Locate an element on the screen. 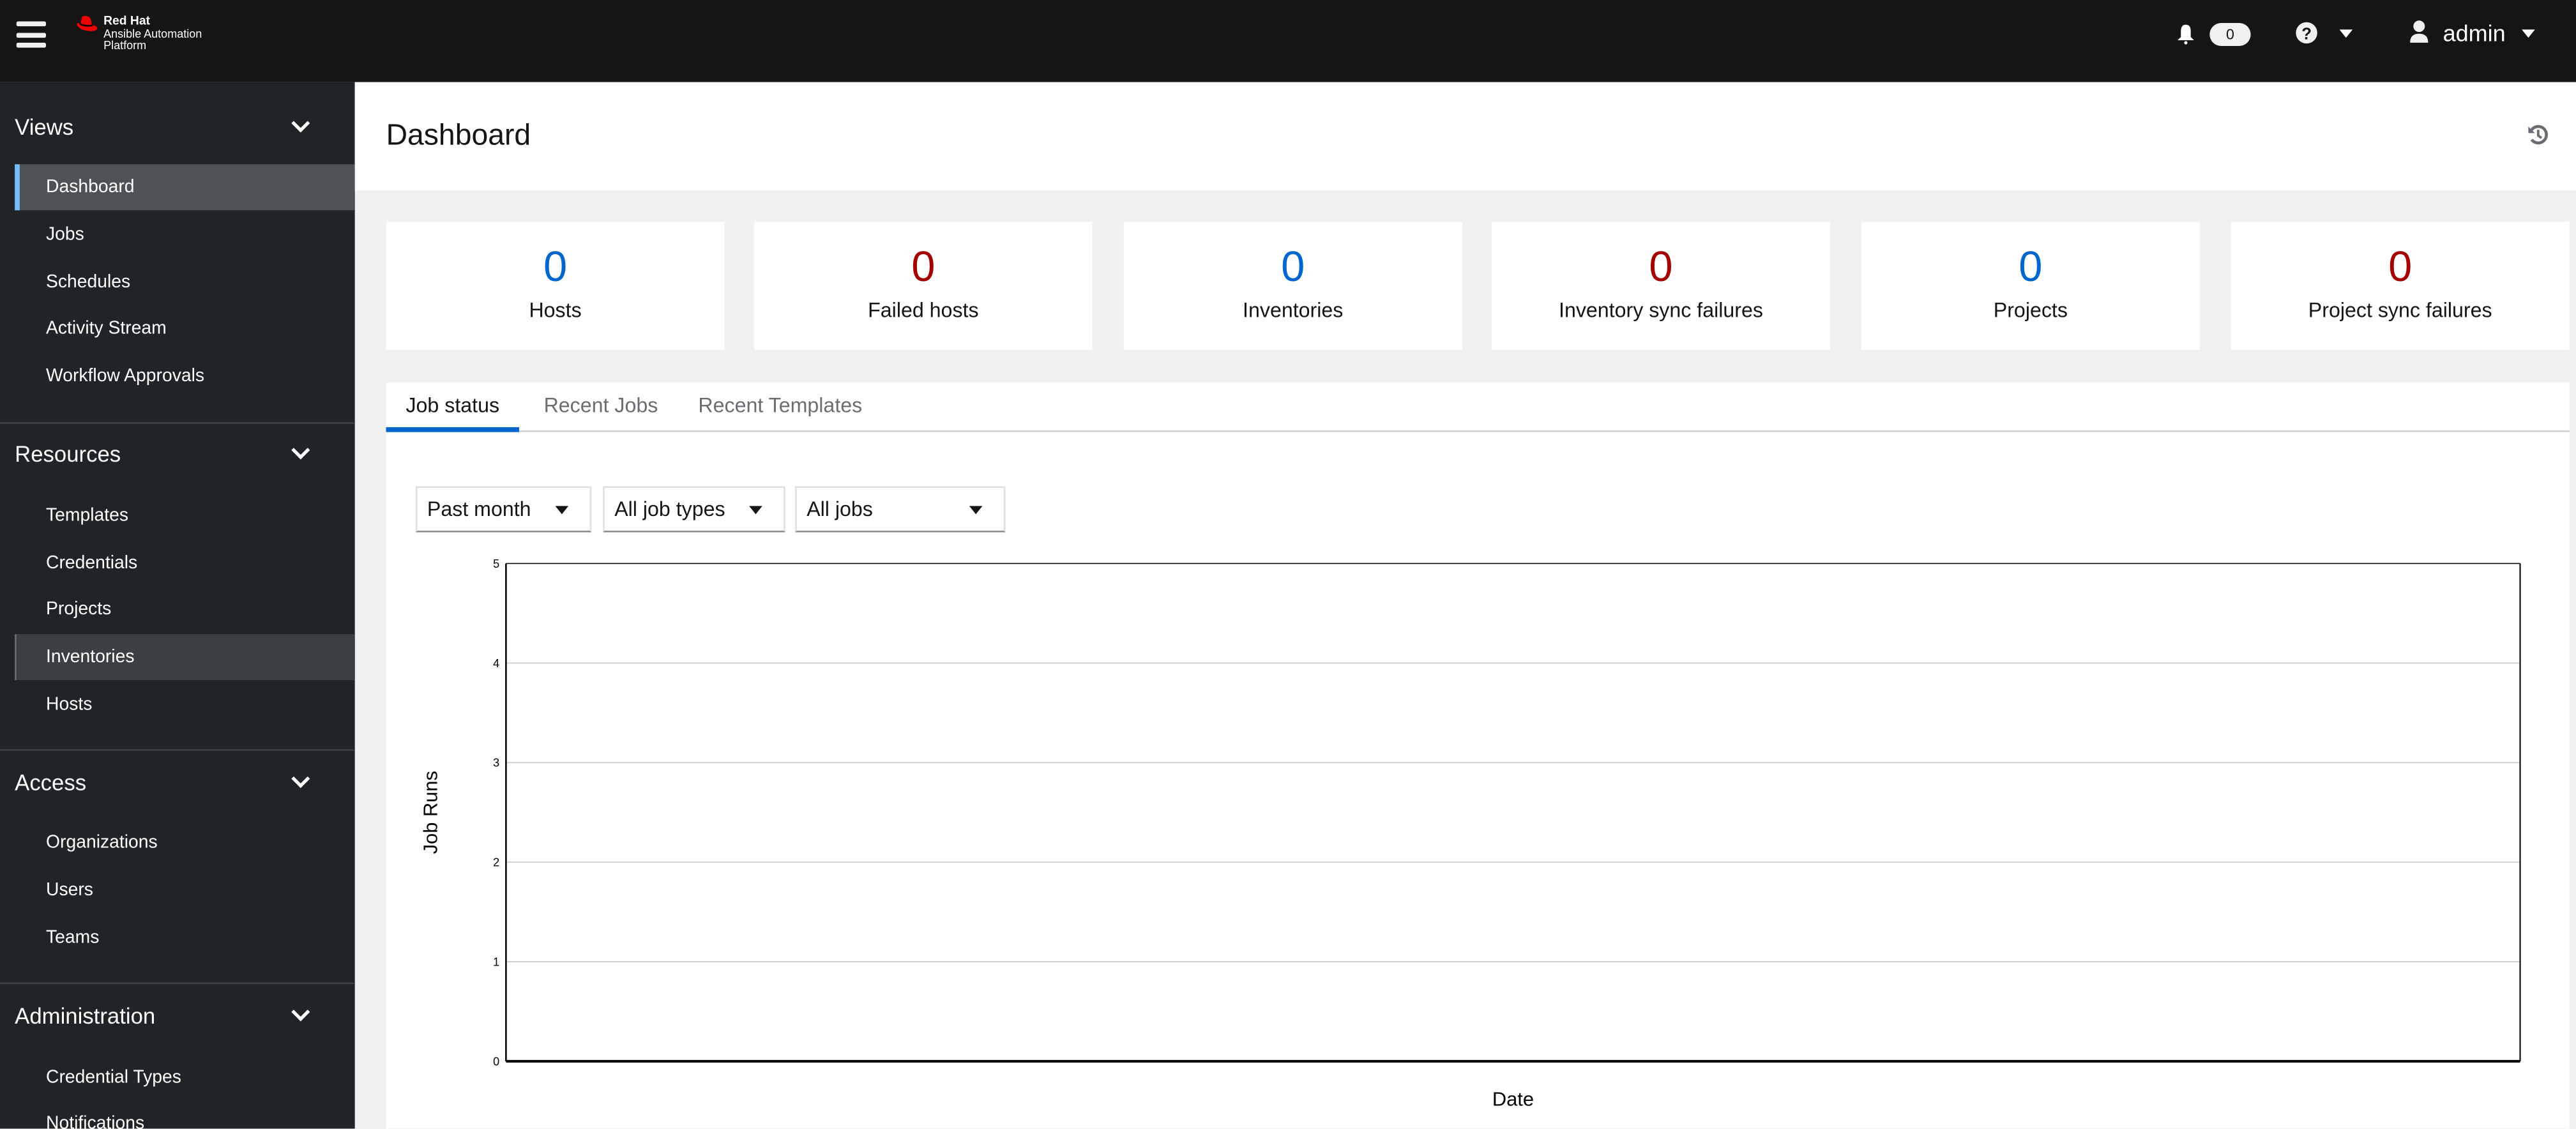 The height and width of the screenshot is (1129, 2576). nav-group-administration: Administration is located at coordinates (85, 1016).